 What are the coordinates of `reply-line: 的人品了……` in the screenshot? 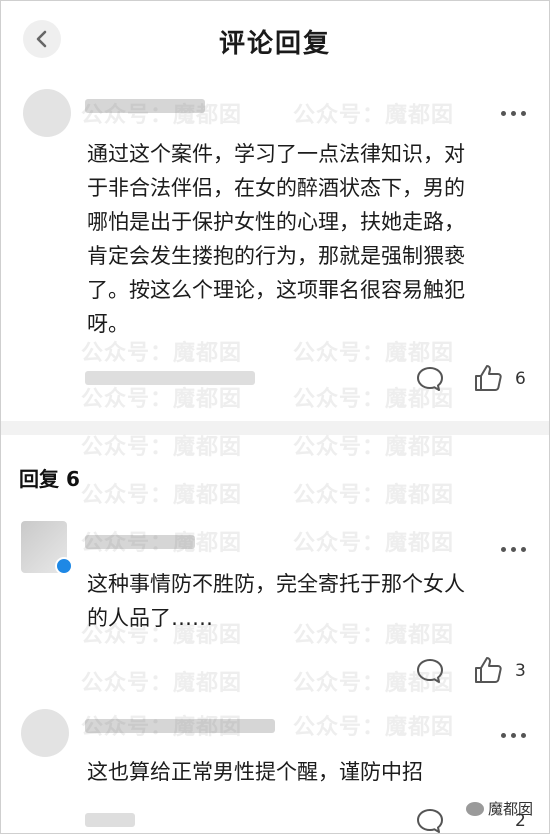 It's located at (150, 618).